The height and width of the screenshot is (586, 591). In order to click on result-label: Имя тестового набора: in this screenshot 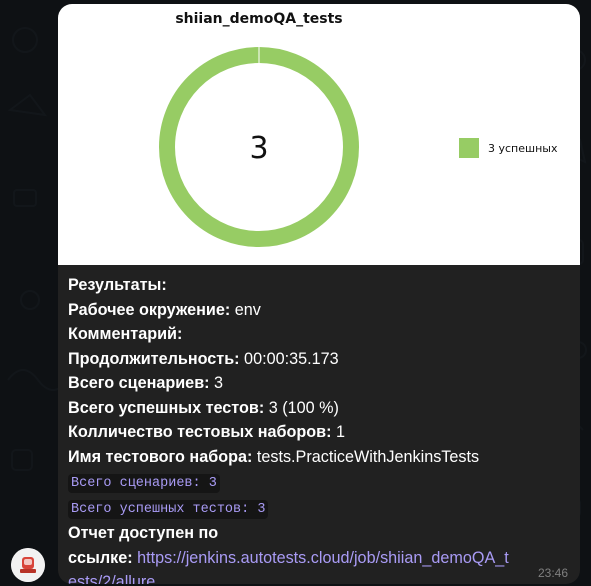, I will do `click(160, 456)`.